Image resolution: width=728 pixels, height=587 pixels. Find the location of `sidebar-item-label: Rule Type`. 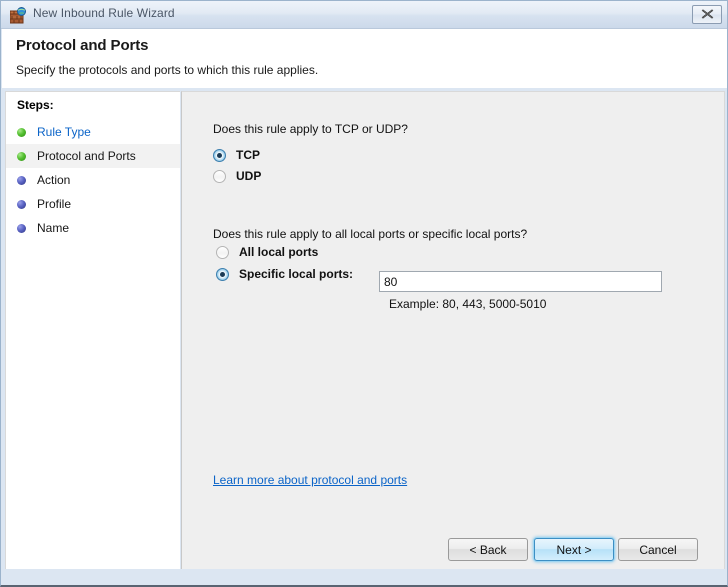

sidebar-item-label: Rule Type is located at coordinates (64, 132).